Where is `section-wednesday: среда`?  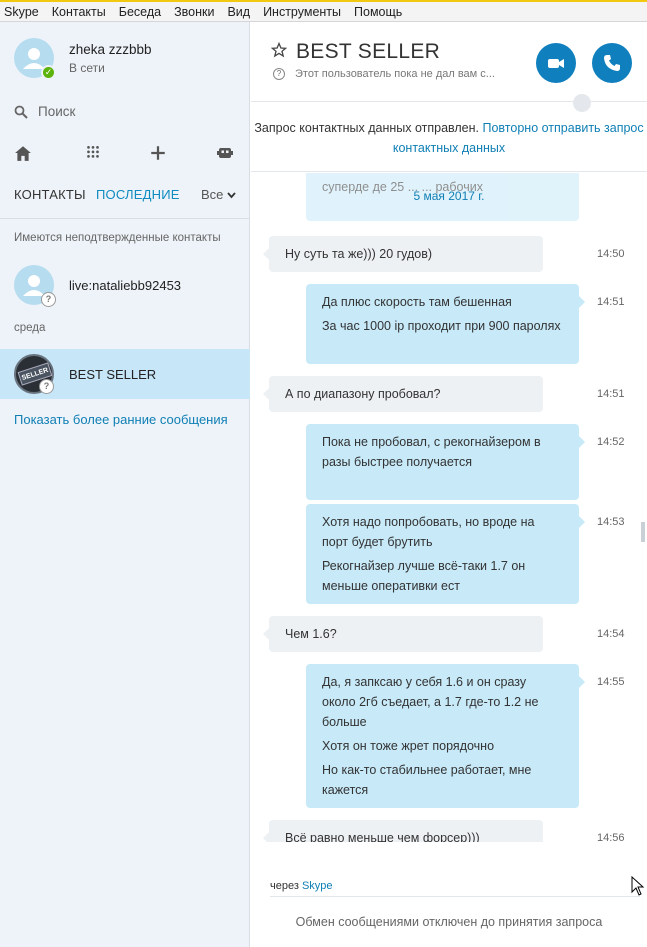
section-wednesday: среда is located at coordinates (30, 328).